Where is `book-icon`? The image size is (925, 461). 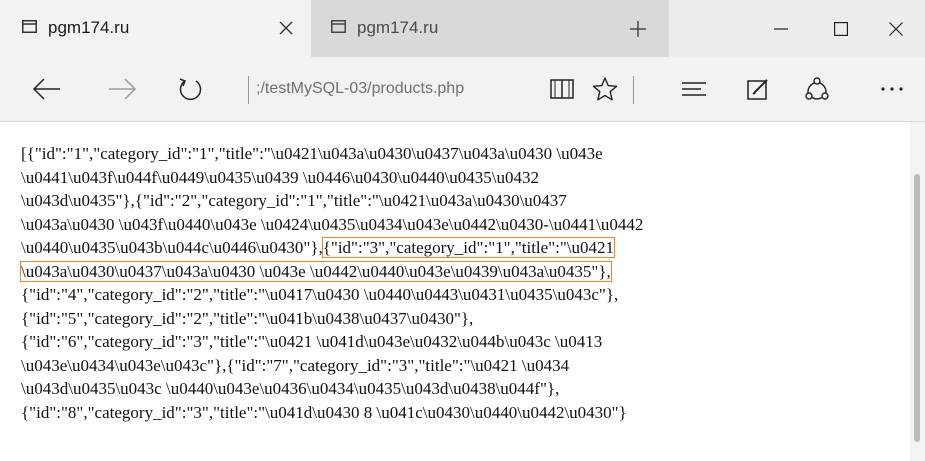
book-icon is located at coordinates (562, 89).